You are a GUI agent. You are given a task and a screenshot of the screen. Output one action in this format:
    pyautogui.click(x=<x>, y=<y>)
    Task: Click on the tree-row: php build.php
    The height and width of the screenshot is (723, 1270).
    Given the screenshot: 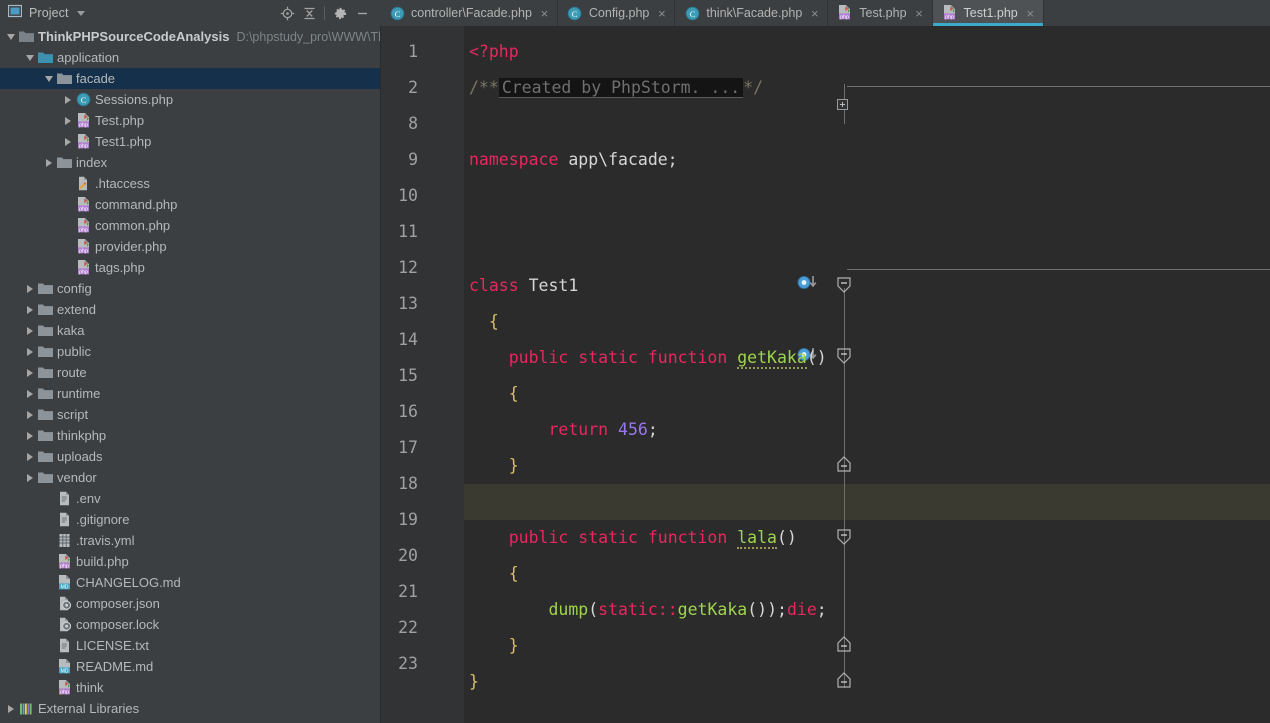 What is the action you would take?
    pyautogui.click(x=190, y=561)
    